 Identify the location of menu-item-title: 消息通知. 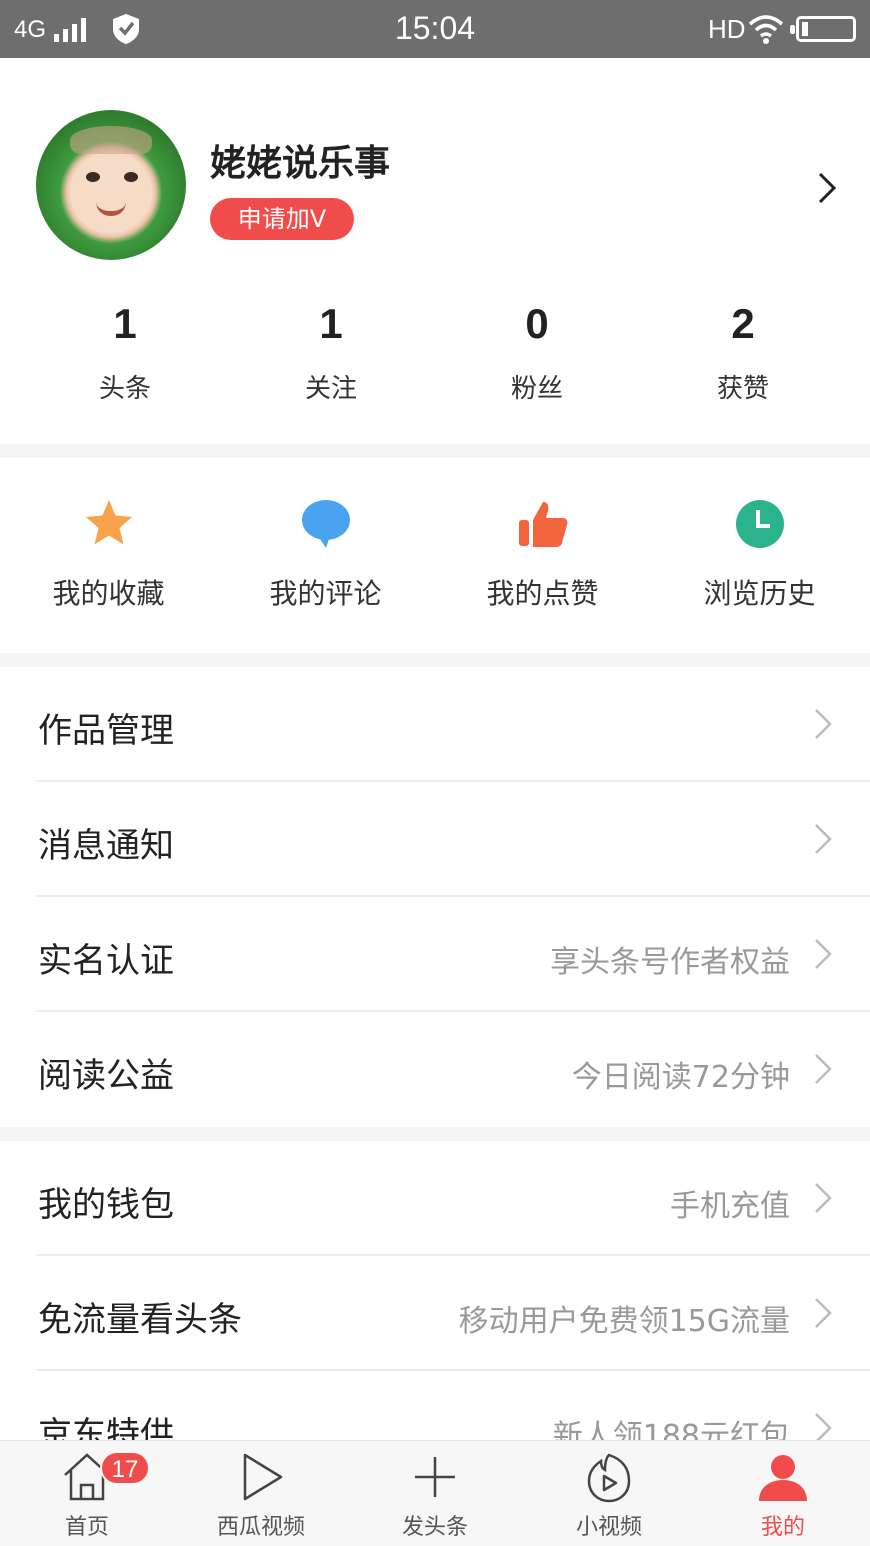
(106, 846).